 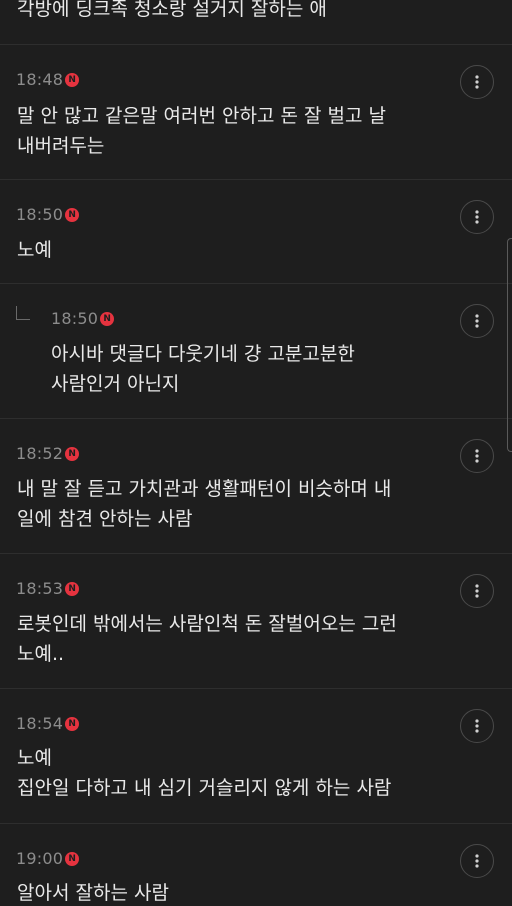 I want to click on reply-arrow-icon, so click(x=23, y=313).